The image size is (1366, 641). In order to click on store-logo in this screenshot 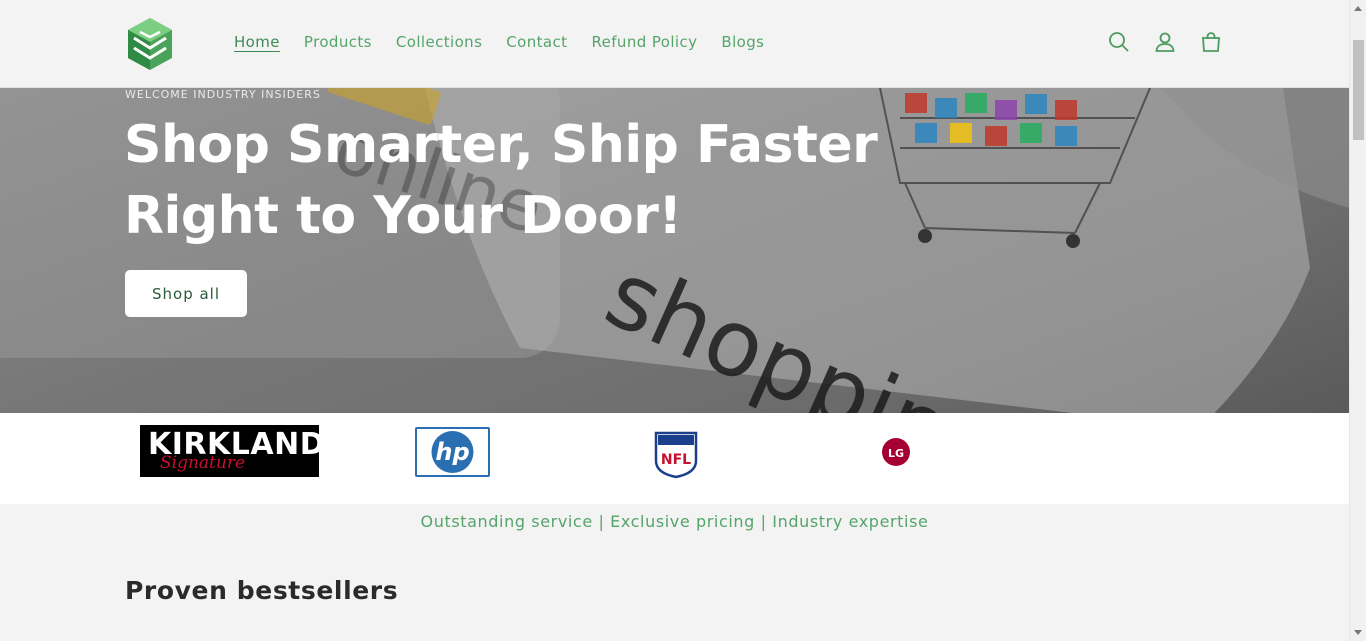, I will do `click(150, 44)`.